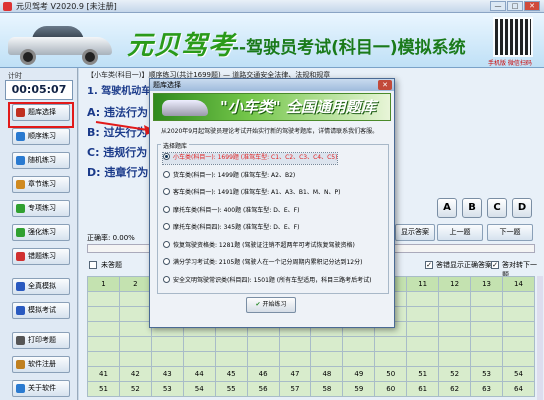  What do you see at coordinates (271, 305) in the screenshot?
I see `start-practice-button: ✔ 开始练习` at bounding box center [271, 305].